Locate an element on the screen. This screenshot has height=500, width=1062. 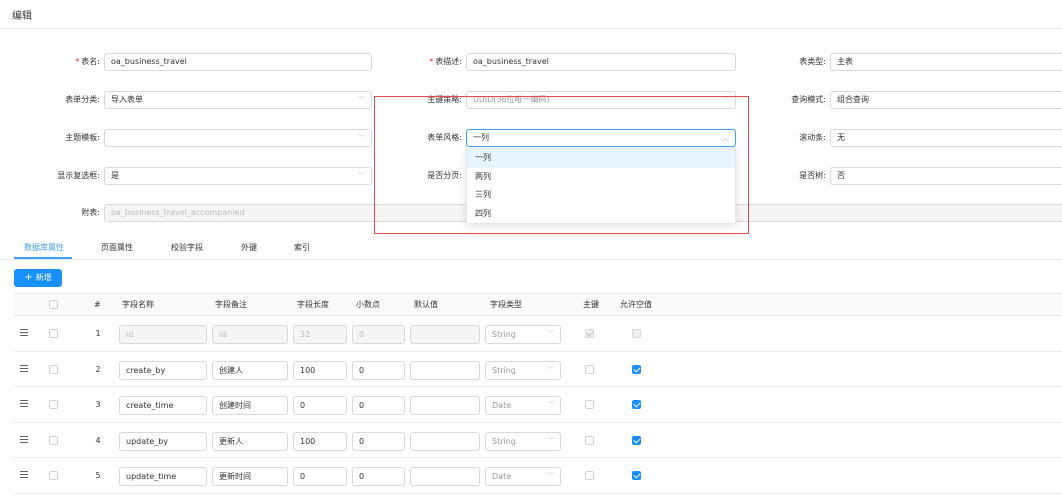
field-remark-input: 创建时间 is located at coordinates (250, 405).